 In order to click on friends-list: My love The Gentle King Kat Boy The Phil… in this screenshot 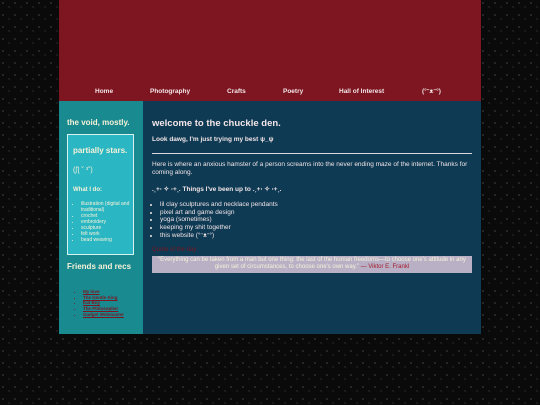, I will do `click(99, 303)`.